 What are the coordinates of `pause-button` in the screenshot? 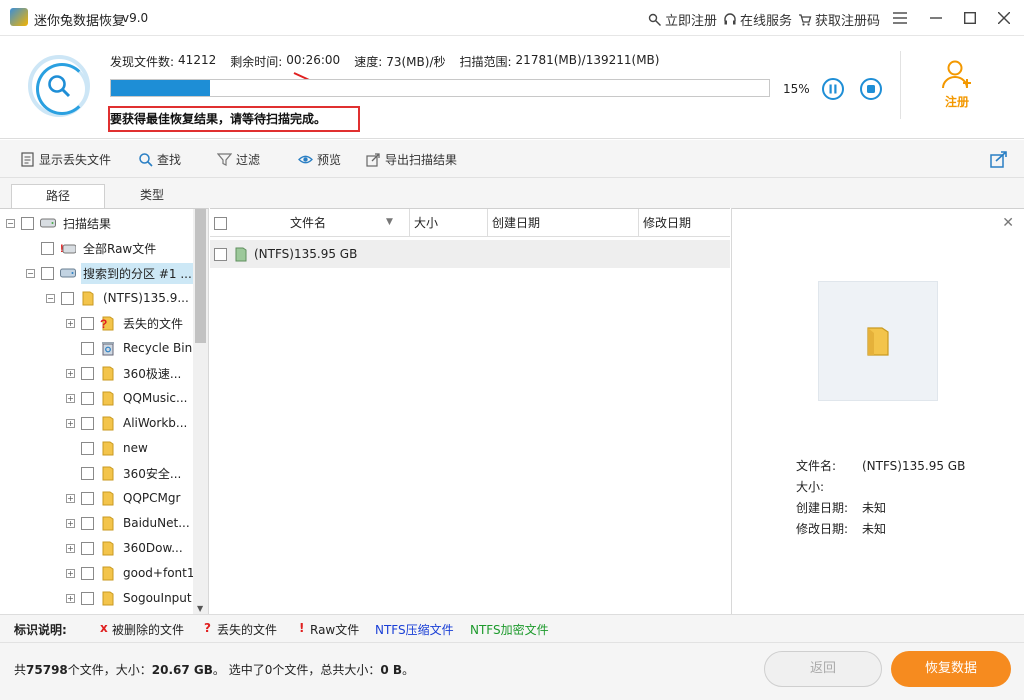 It's located at (833, 89).